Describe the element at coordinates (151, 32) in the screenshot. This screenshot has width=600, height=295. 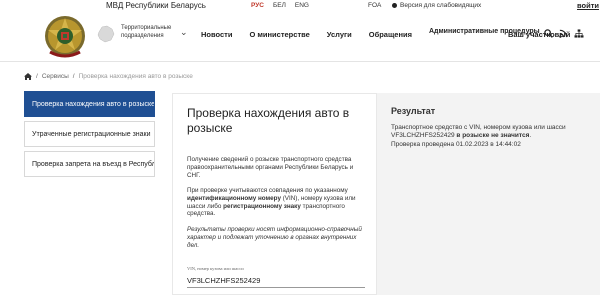
I see `region-selector-label: Территориальные подразделения` at that location.